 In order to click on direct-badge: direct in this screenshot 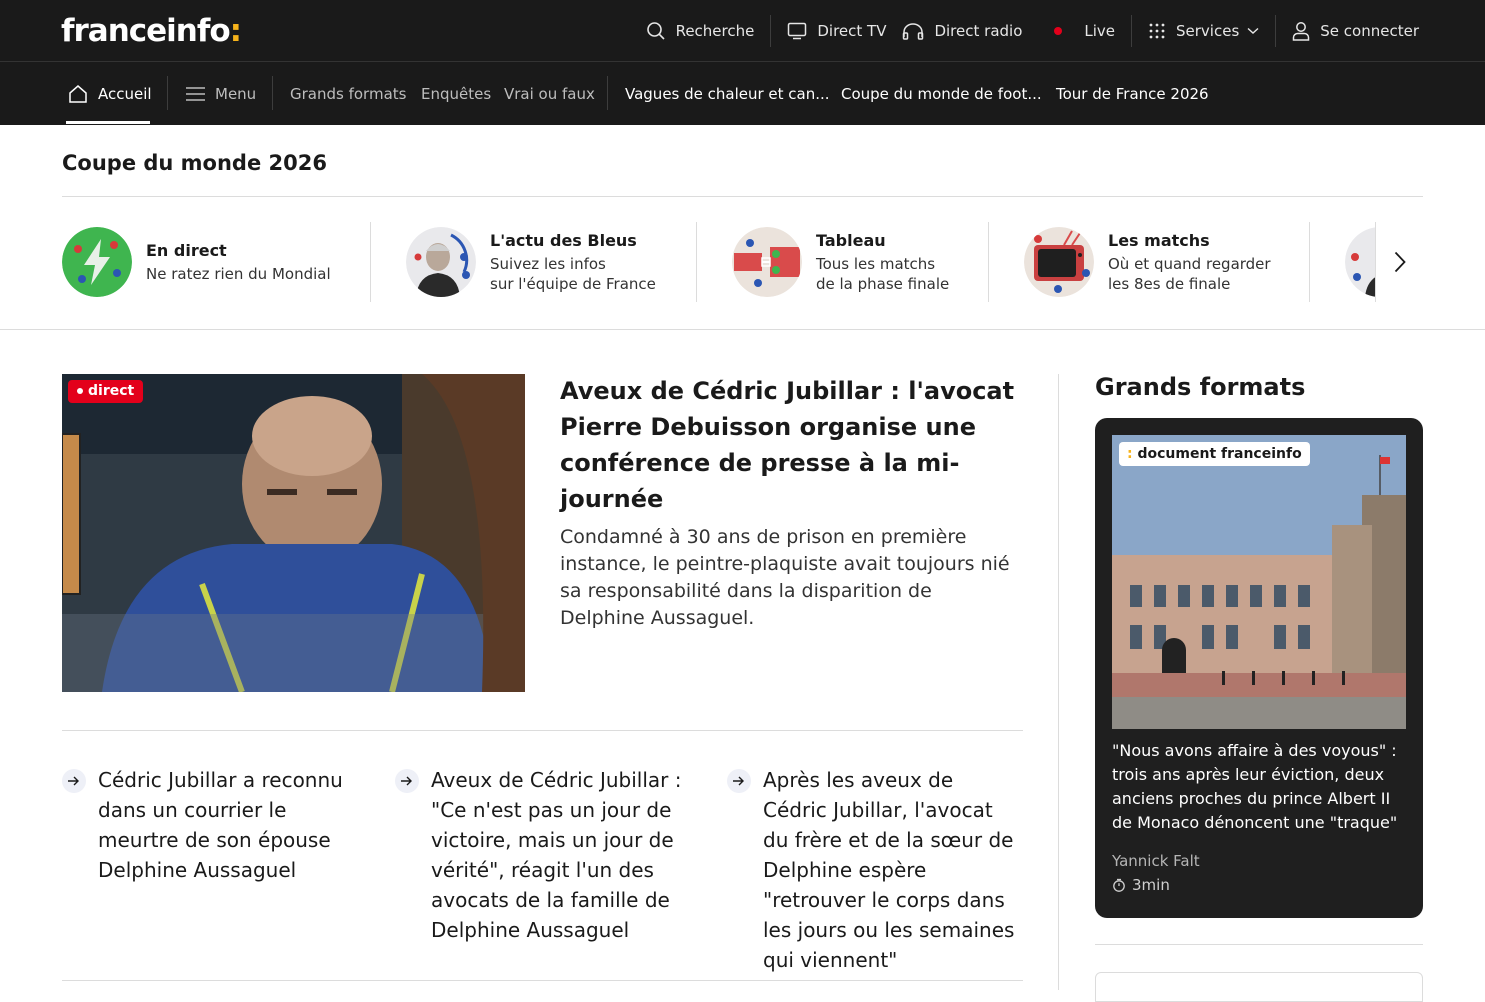, I will do `click(106, 391)`.